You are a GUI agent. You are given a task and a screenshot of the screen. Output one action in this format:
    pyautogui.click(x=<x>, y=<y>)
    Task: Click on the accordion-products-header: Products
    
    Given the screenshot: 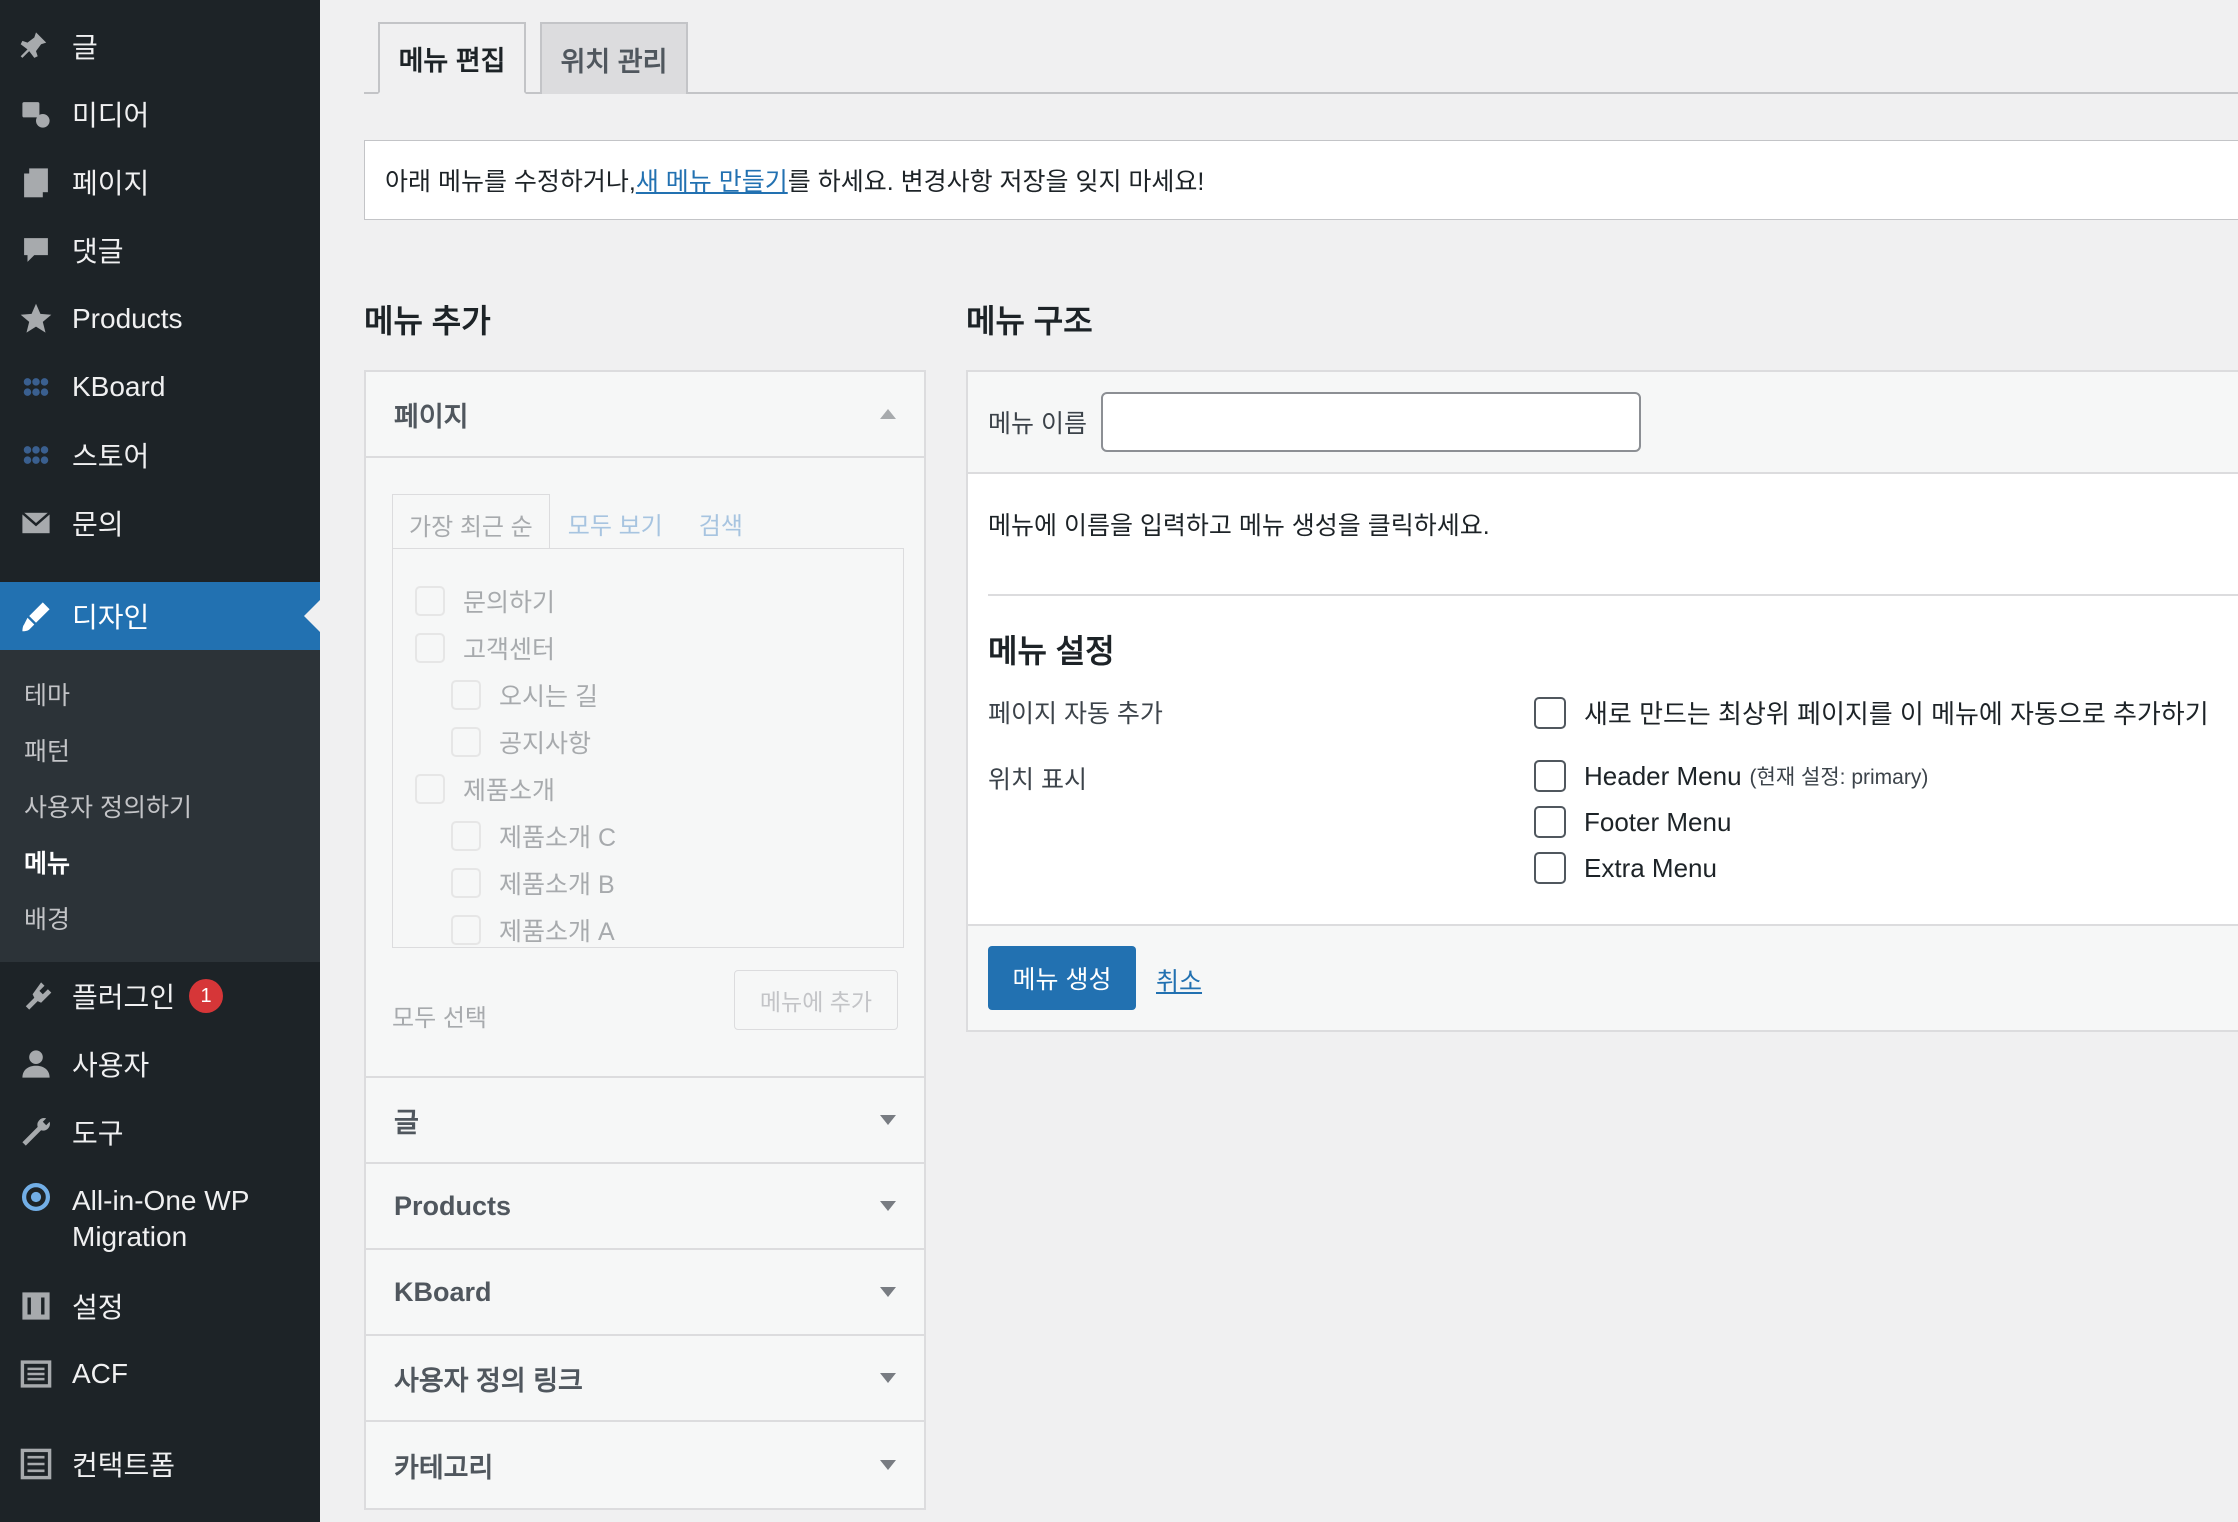 What is the action you would take?
    pyautogui.click(x=645, y=1207)
    